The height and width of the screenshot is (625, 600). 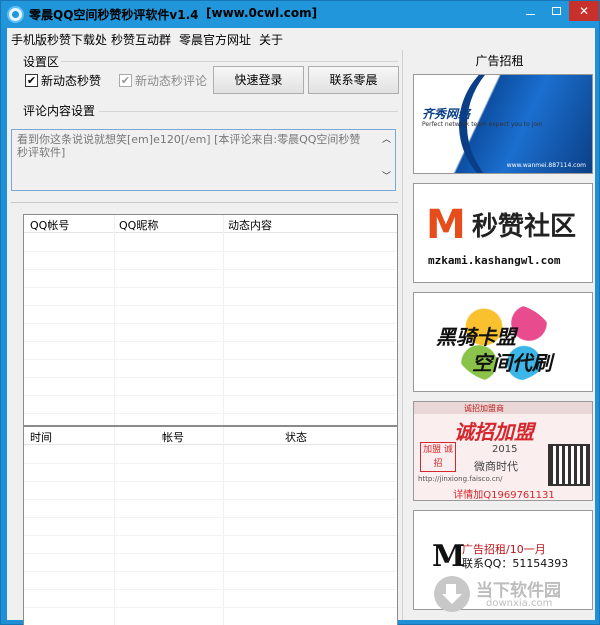 What do you see at coordinates (258, 80) in the screenshot?
I see `quick-login-button: 快速登录` at bounding box center [258, 80].